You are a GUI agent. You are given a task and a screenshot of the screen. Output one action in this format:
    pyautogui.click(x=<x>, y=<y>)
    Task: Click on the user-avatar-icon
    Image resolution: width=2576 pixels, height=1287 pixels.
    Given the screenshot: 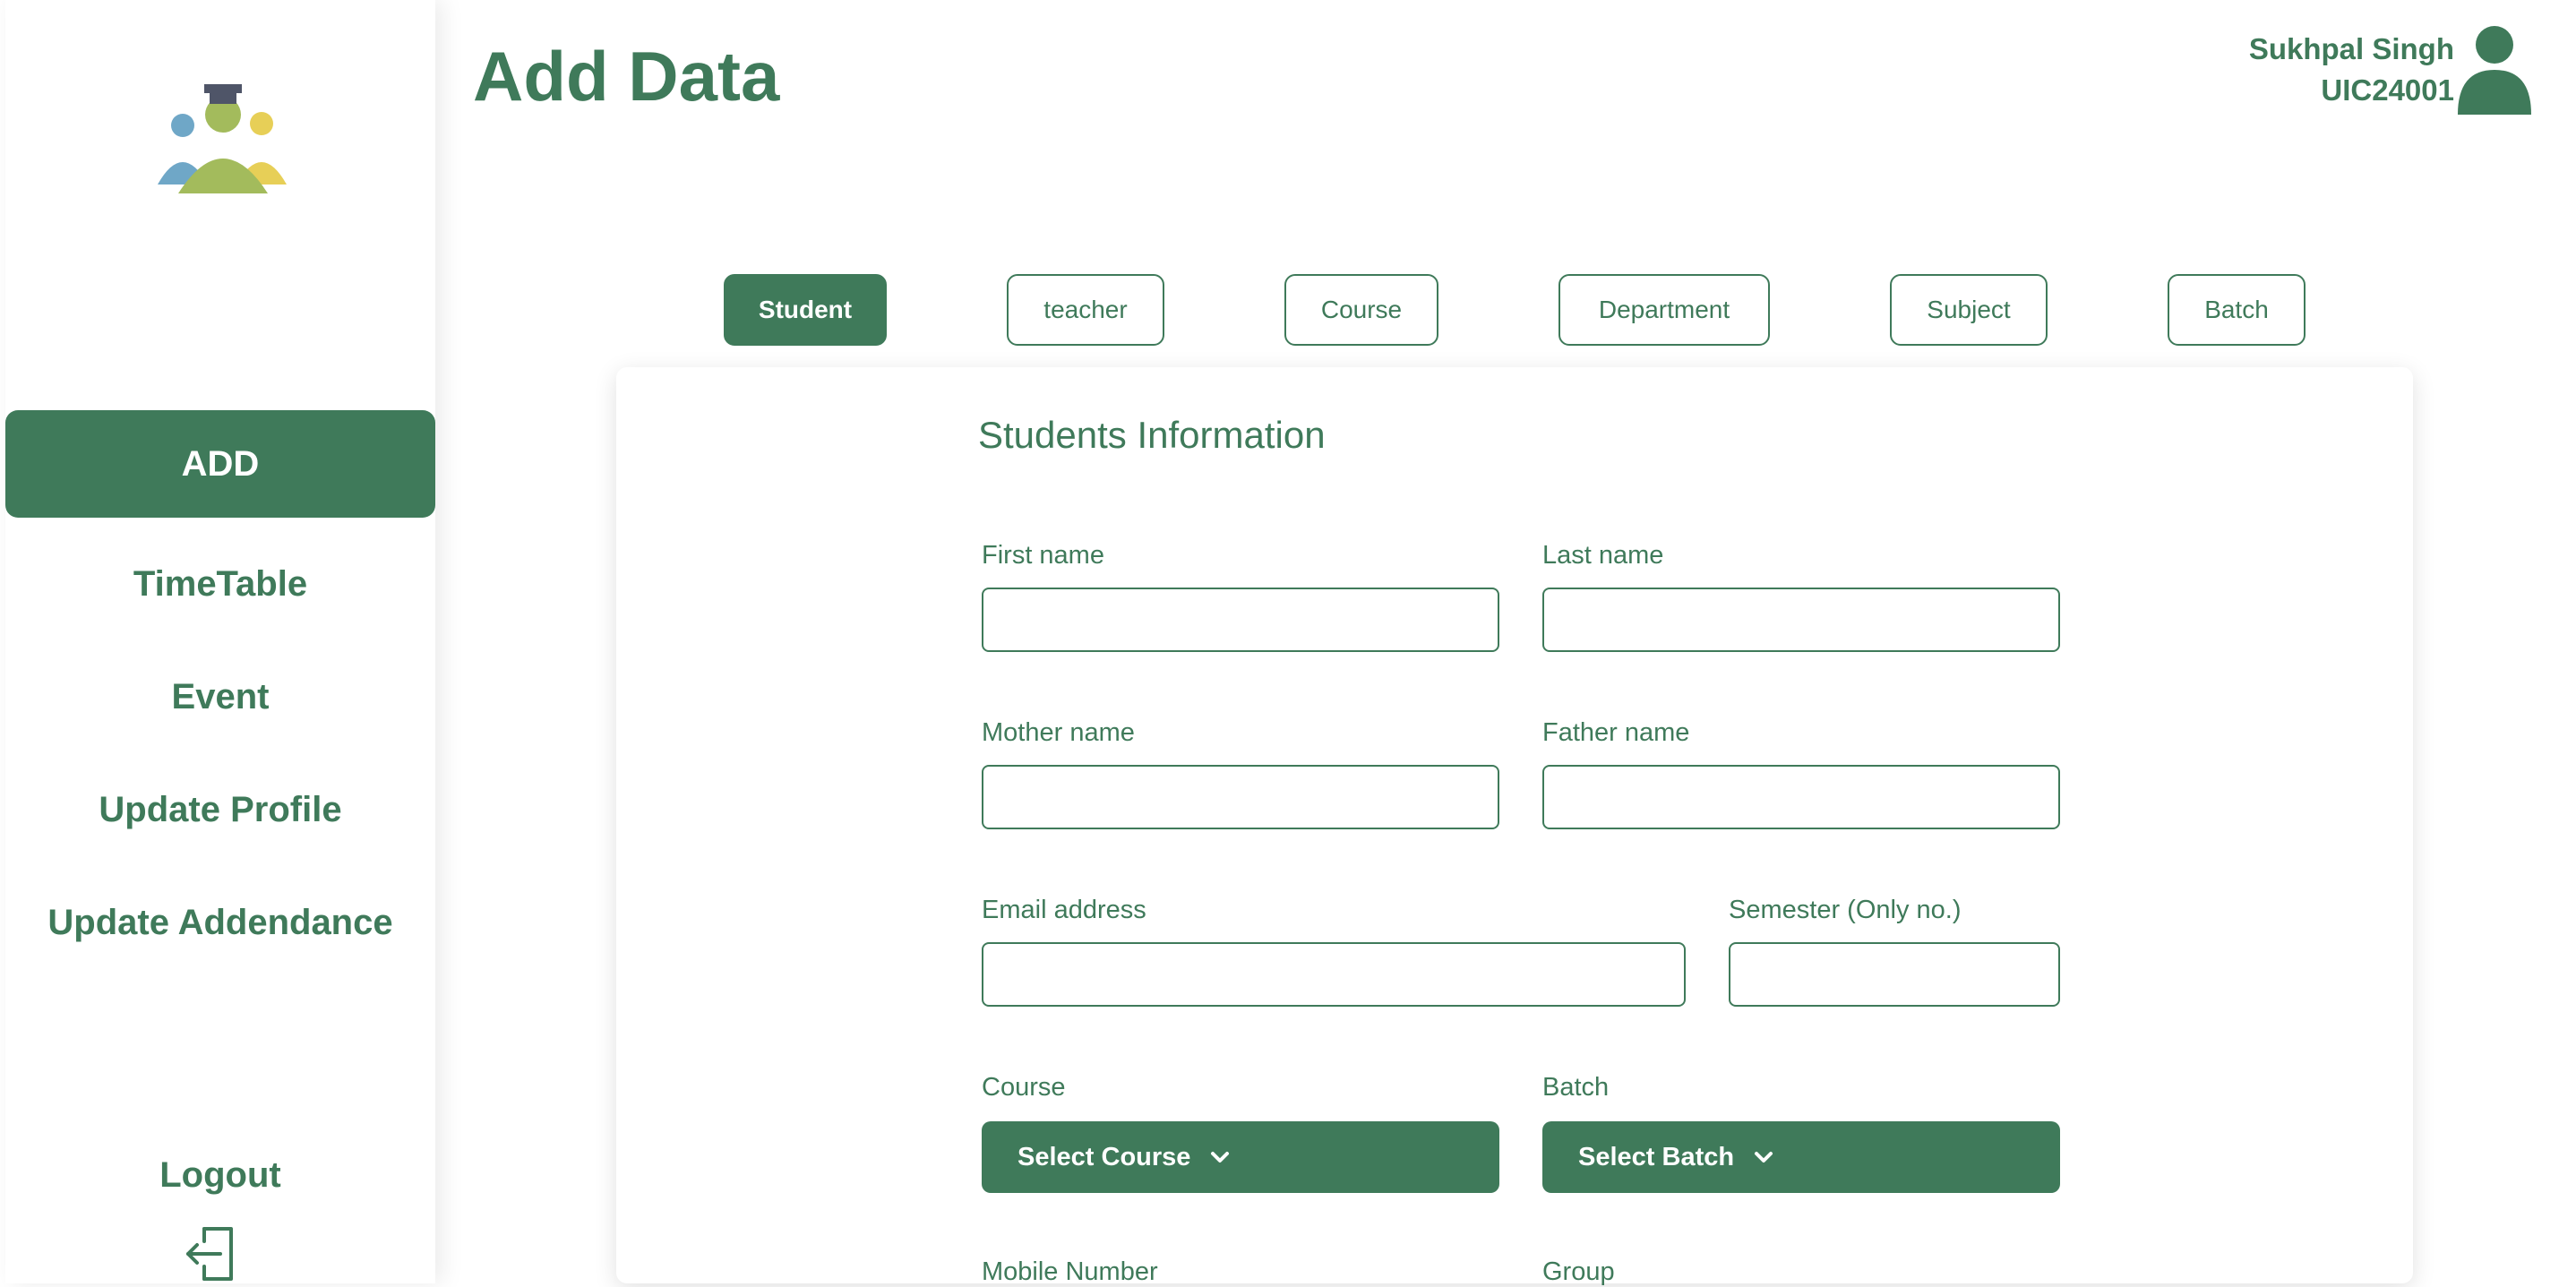 What is the action you would take?
    pyautogui.click(x=2494, y=70)
    